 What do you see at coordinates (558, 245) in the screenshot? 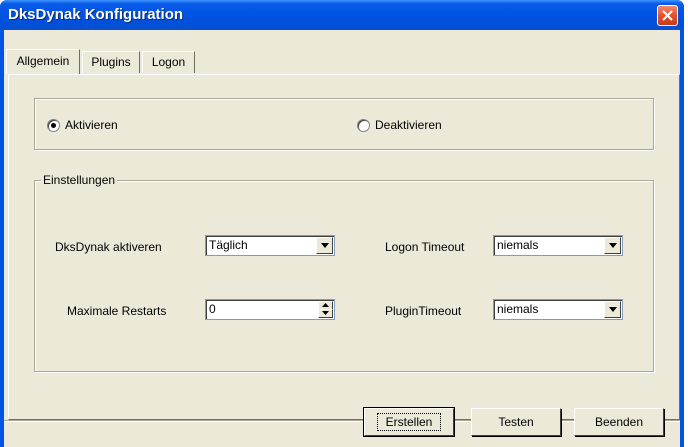
I see `logon-timeout-select: niemals` at bounding box center [558, 245].